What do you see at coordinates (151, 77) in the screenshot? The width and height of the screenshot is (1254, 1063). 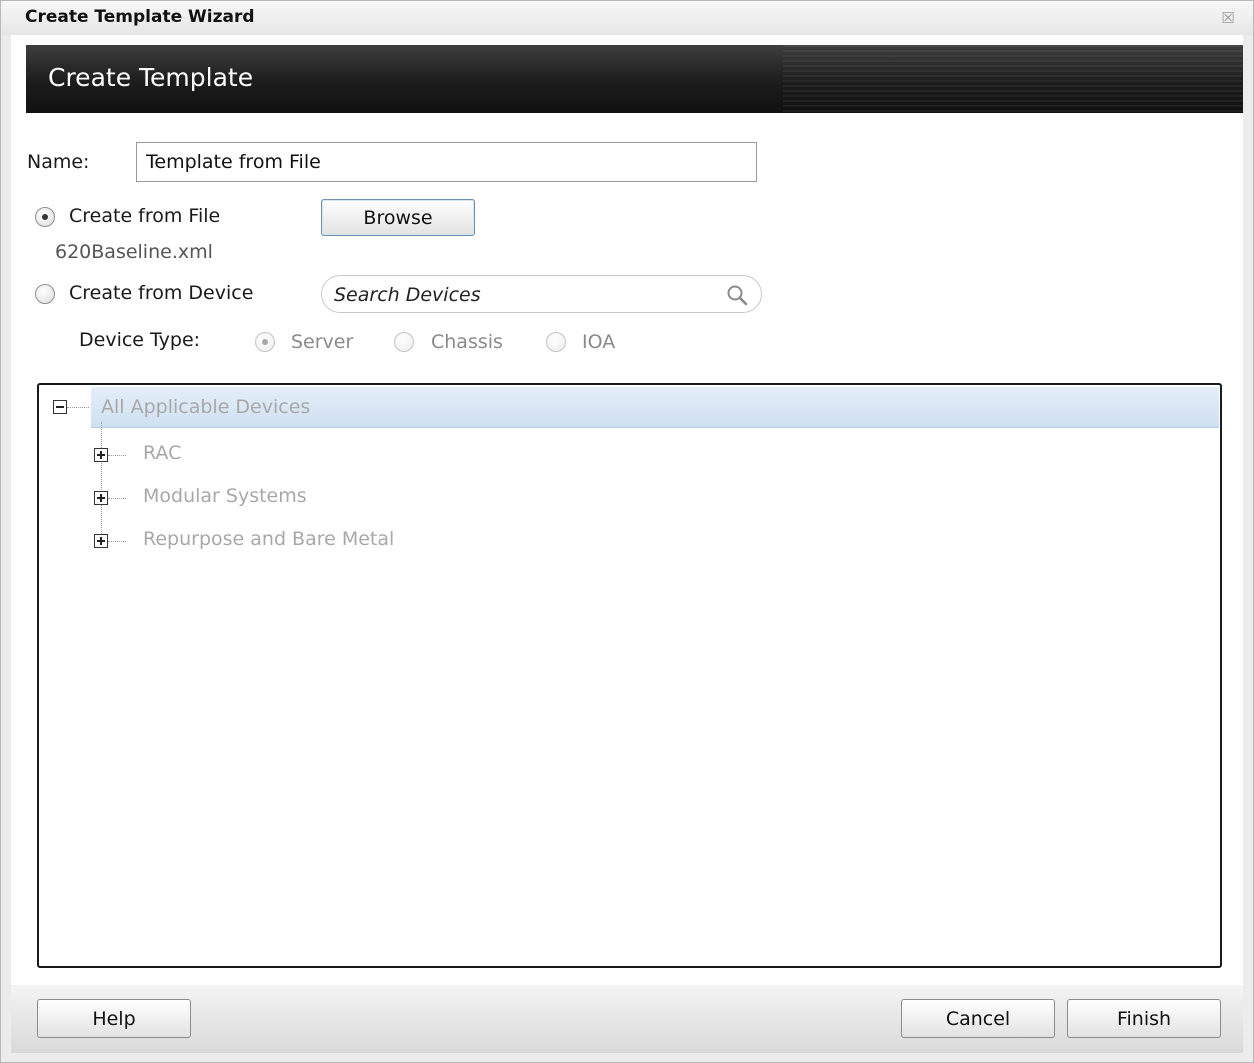 I see `page-title: Create Template` at bounding box center [151, 77].